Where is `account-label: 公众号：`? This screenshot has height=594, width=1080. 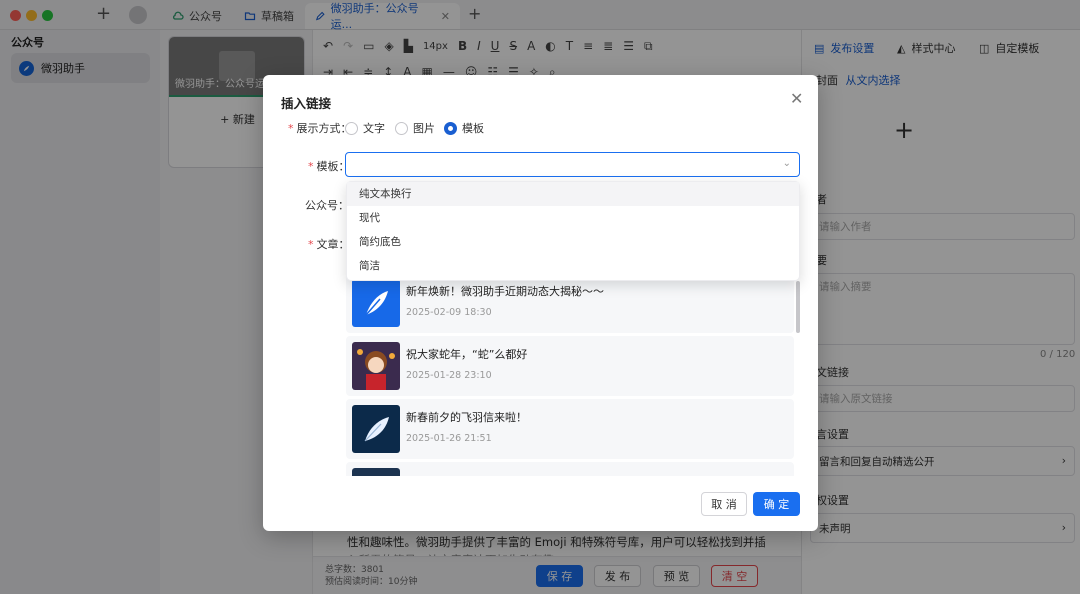
account-label: 公众号： is located at coordinates (327, 205).